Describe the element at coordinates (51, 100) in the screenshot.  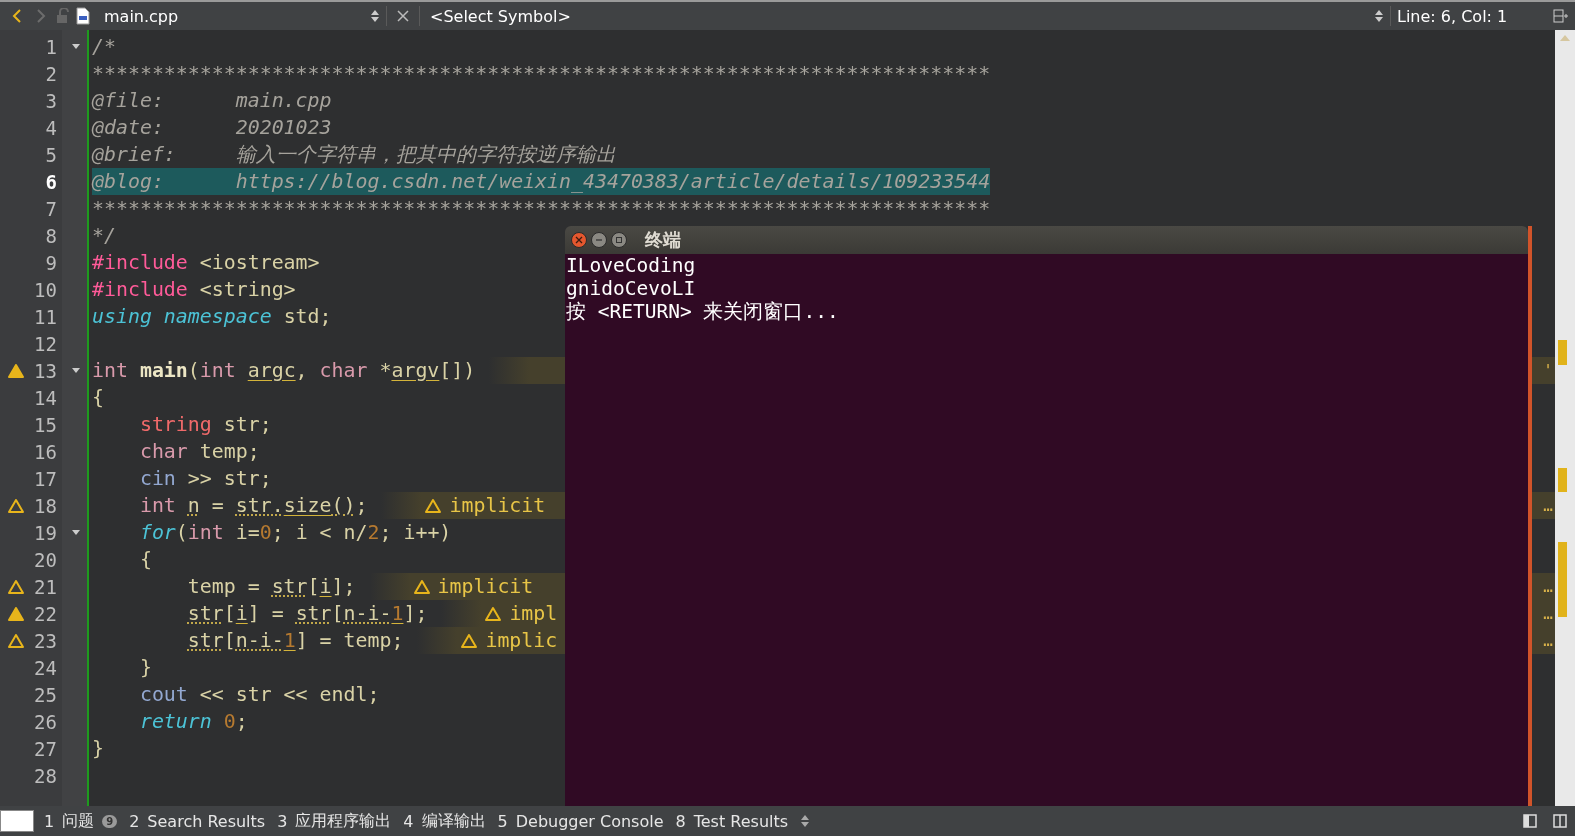
I see `line-number: 3` at that location.